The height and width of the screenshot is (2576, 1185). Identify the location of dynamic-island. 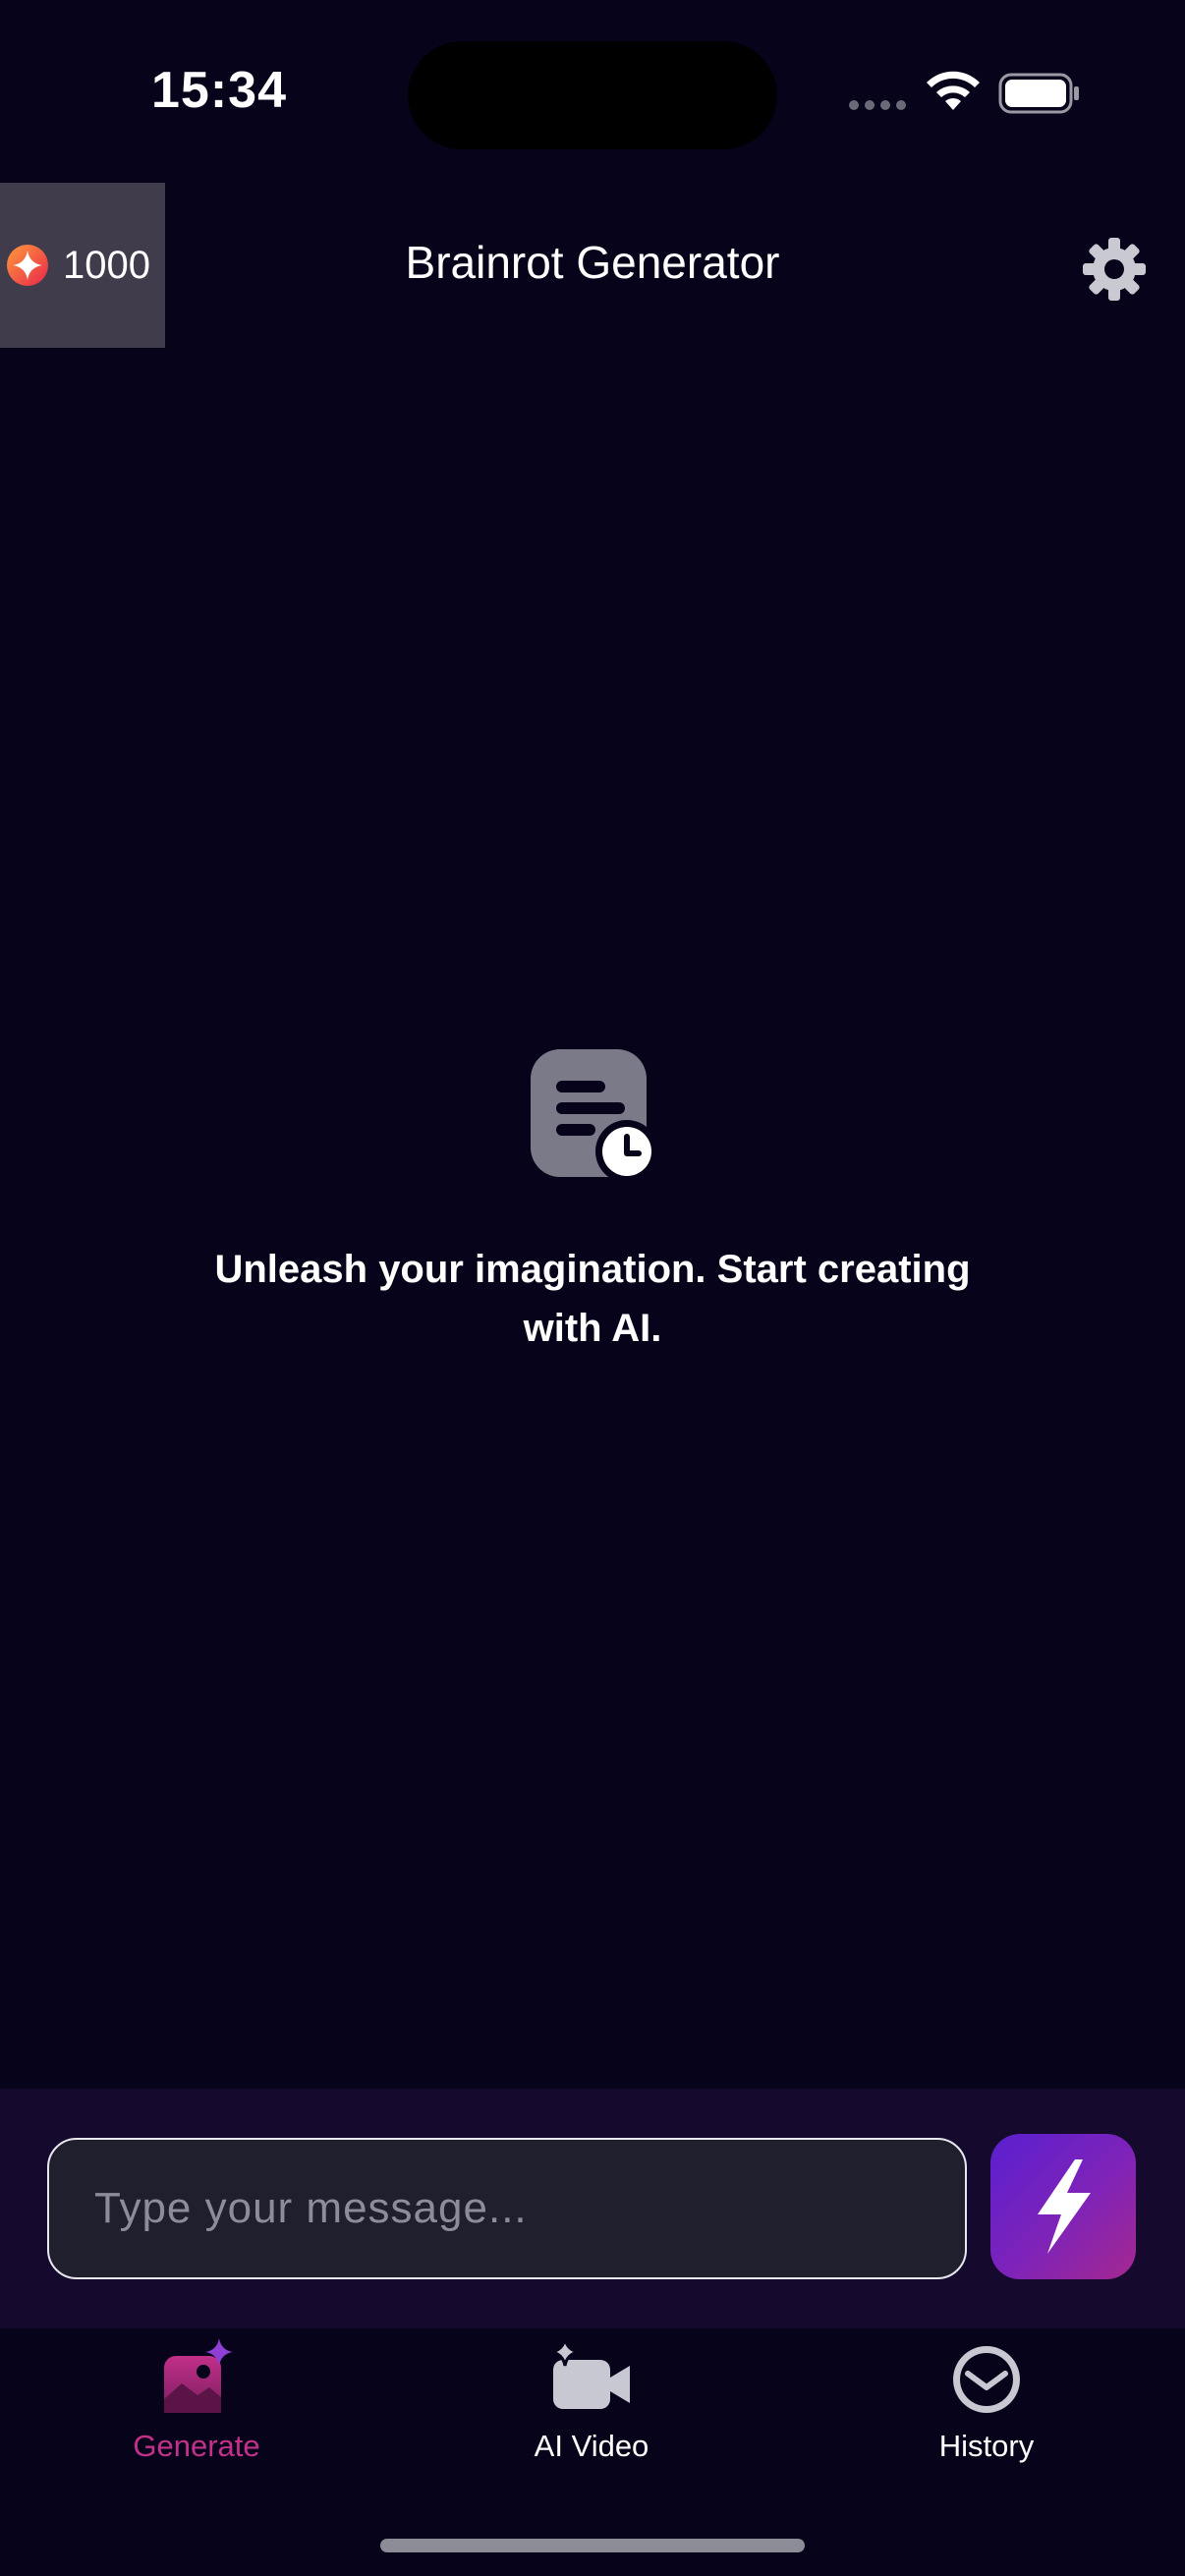
(592, 95).